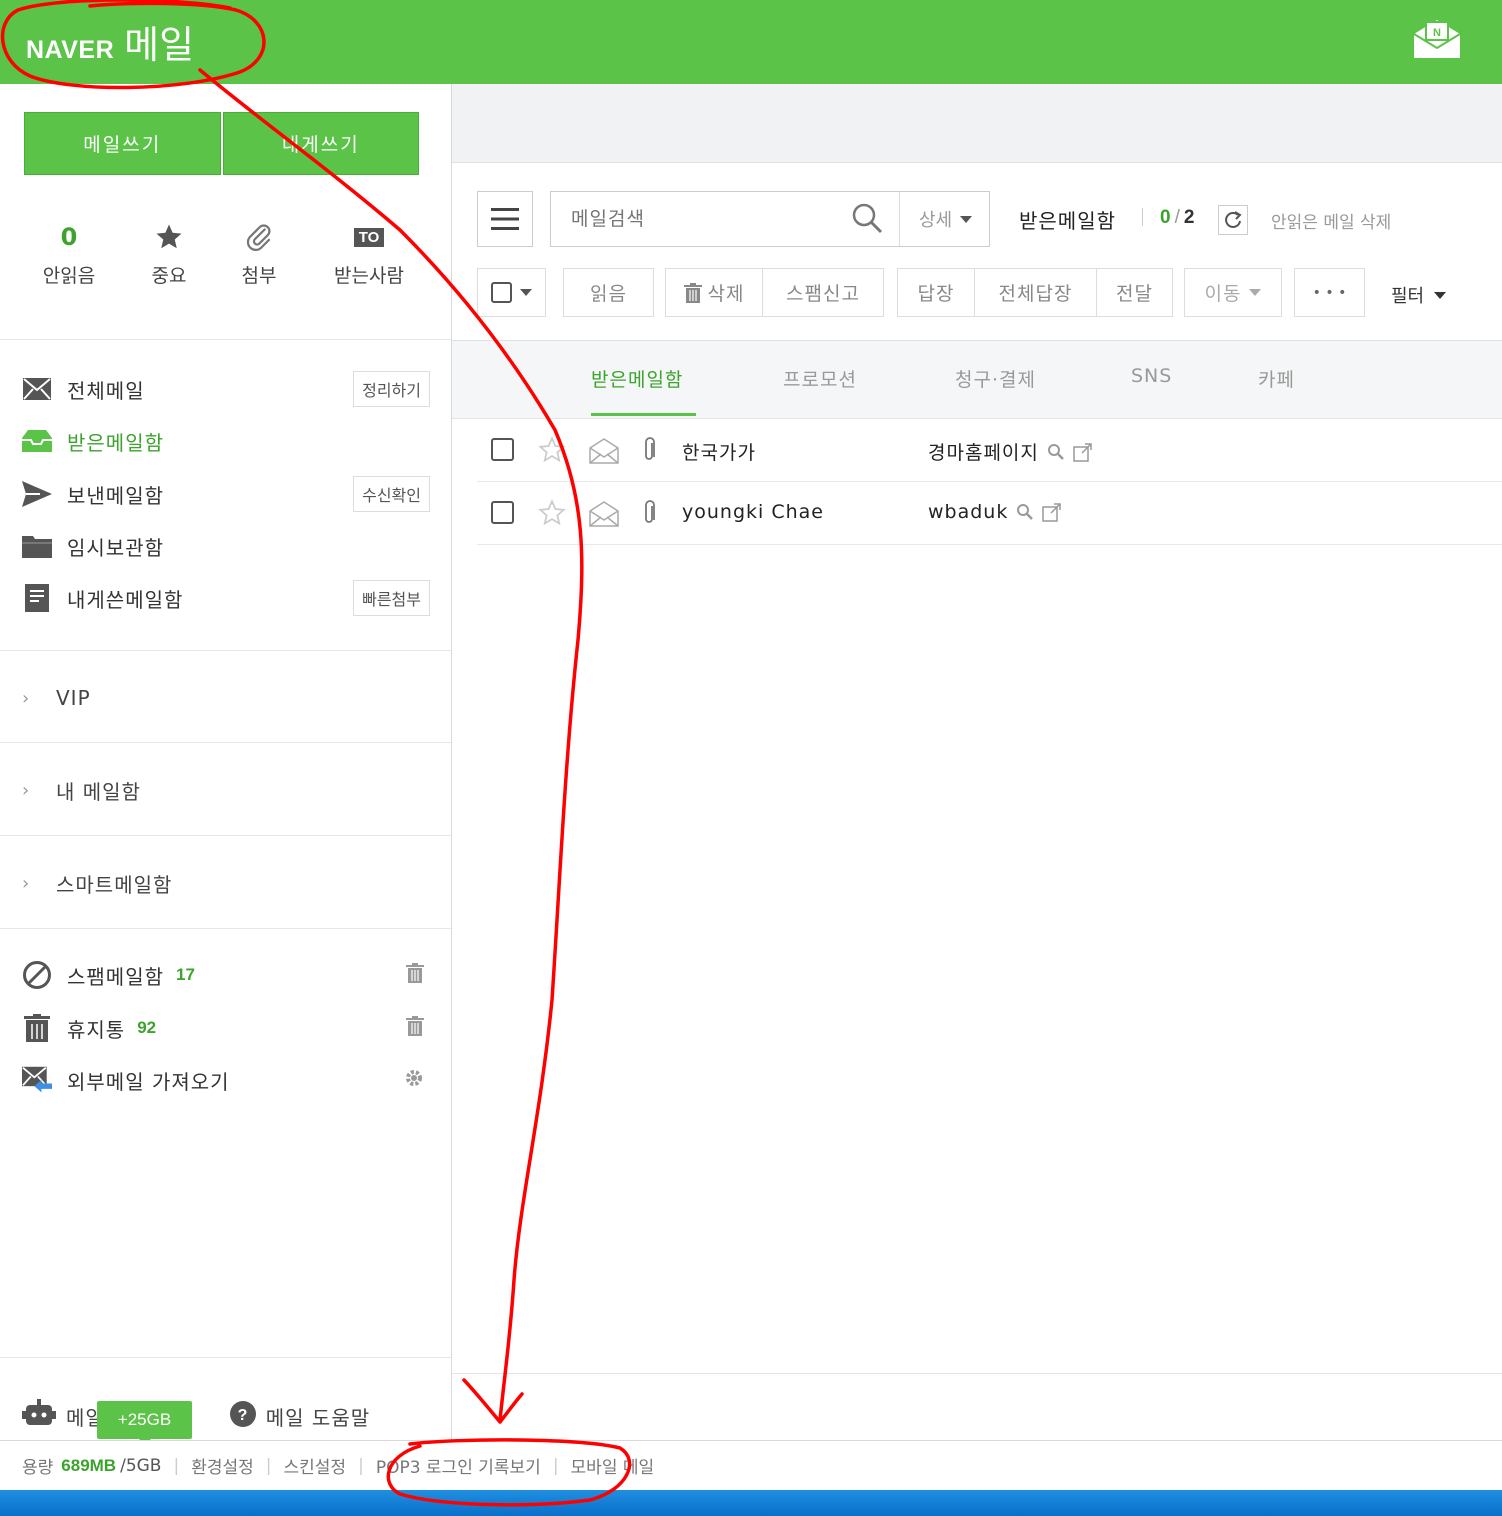 The width and height of the screenshot is (1502, 1516). I want to click on paperclip-icon, so click(258, 238).